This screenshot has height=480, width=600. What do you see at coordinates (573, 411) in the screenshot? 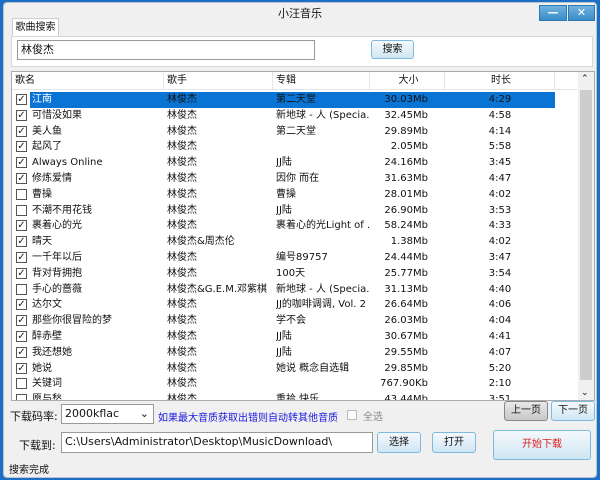
I see `next-page-button: 下一页` at bounding box center [573, 411].